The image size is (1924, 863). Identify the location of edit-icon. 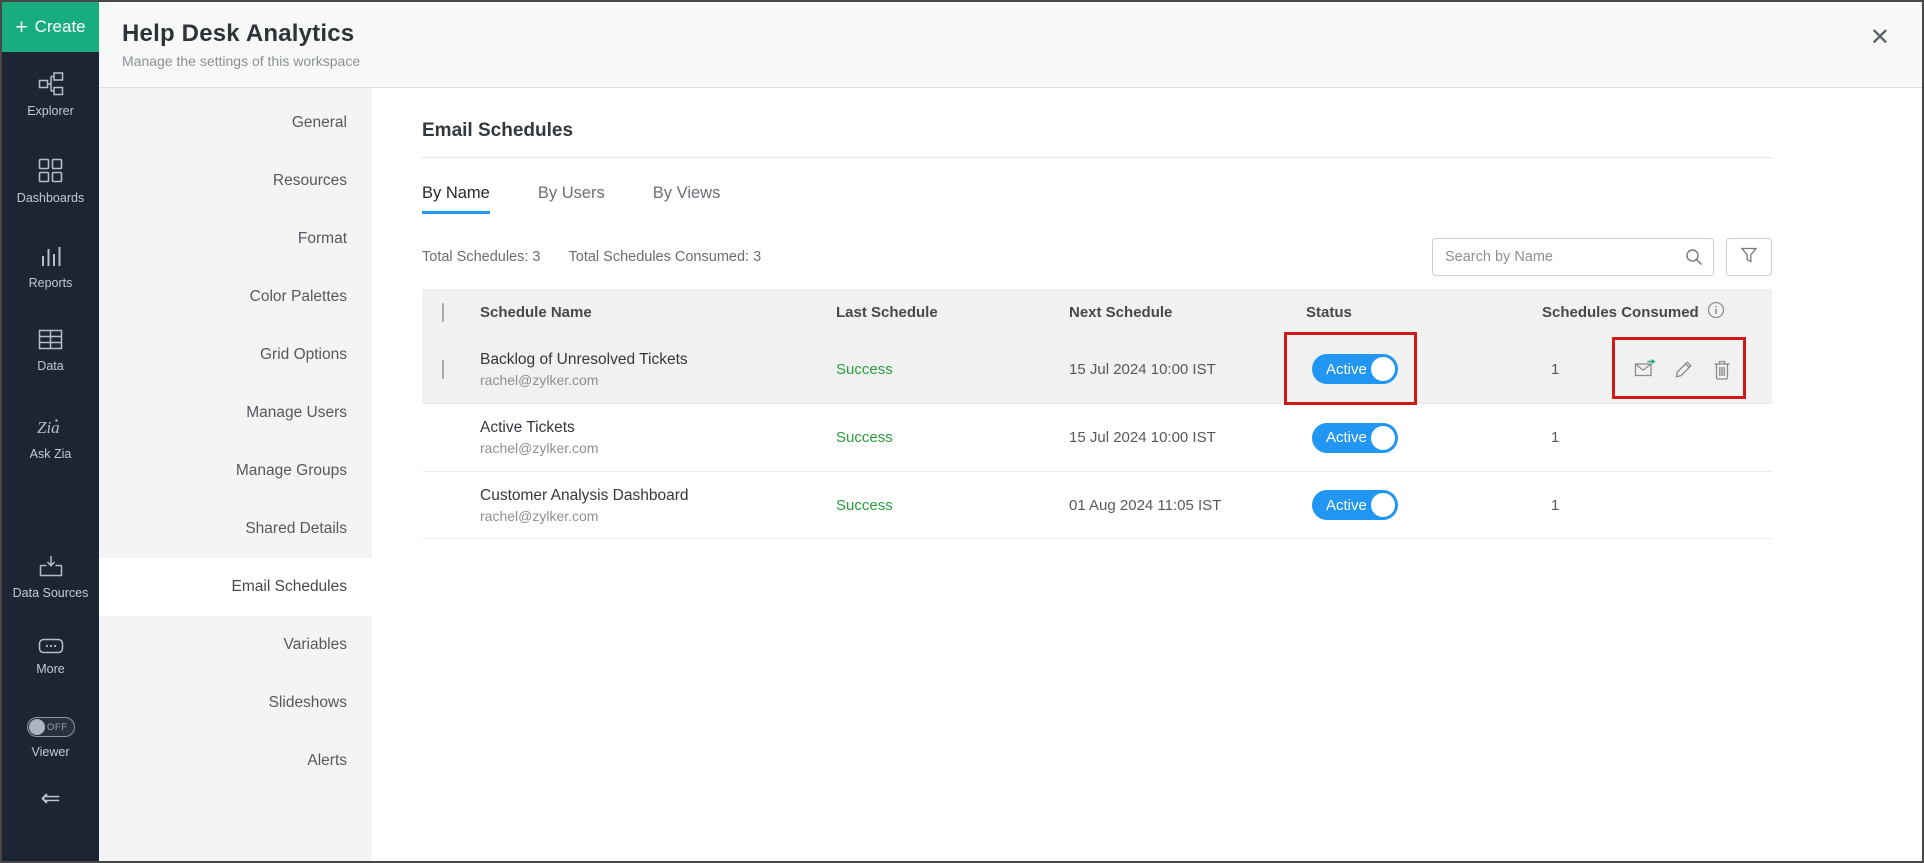
(1684, 369).